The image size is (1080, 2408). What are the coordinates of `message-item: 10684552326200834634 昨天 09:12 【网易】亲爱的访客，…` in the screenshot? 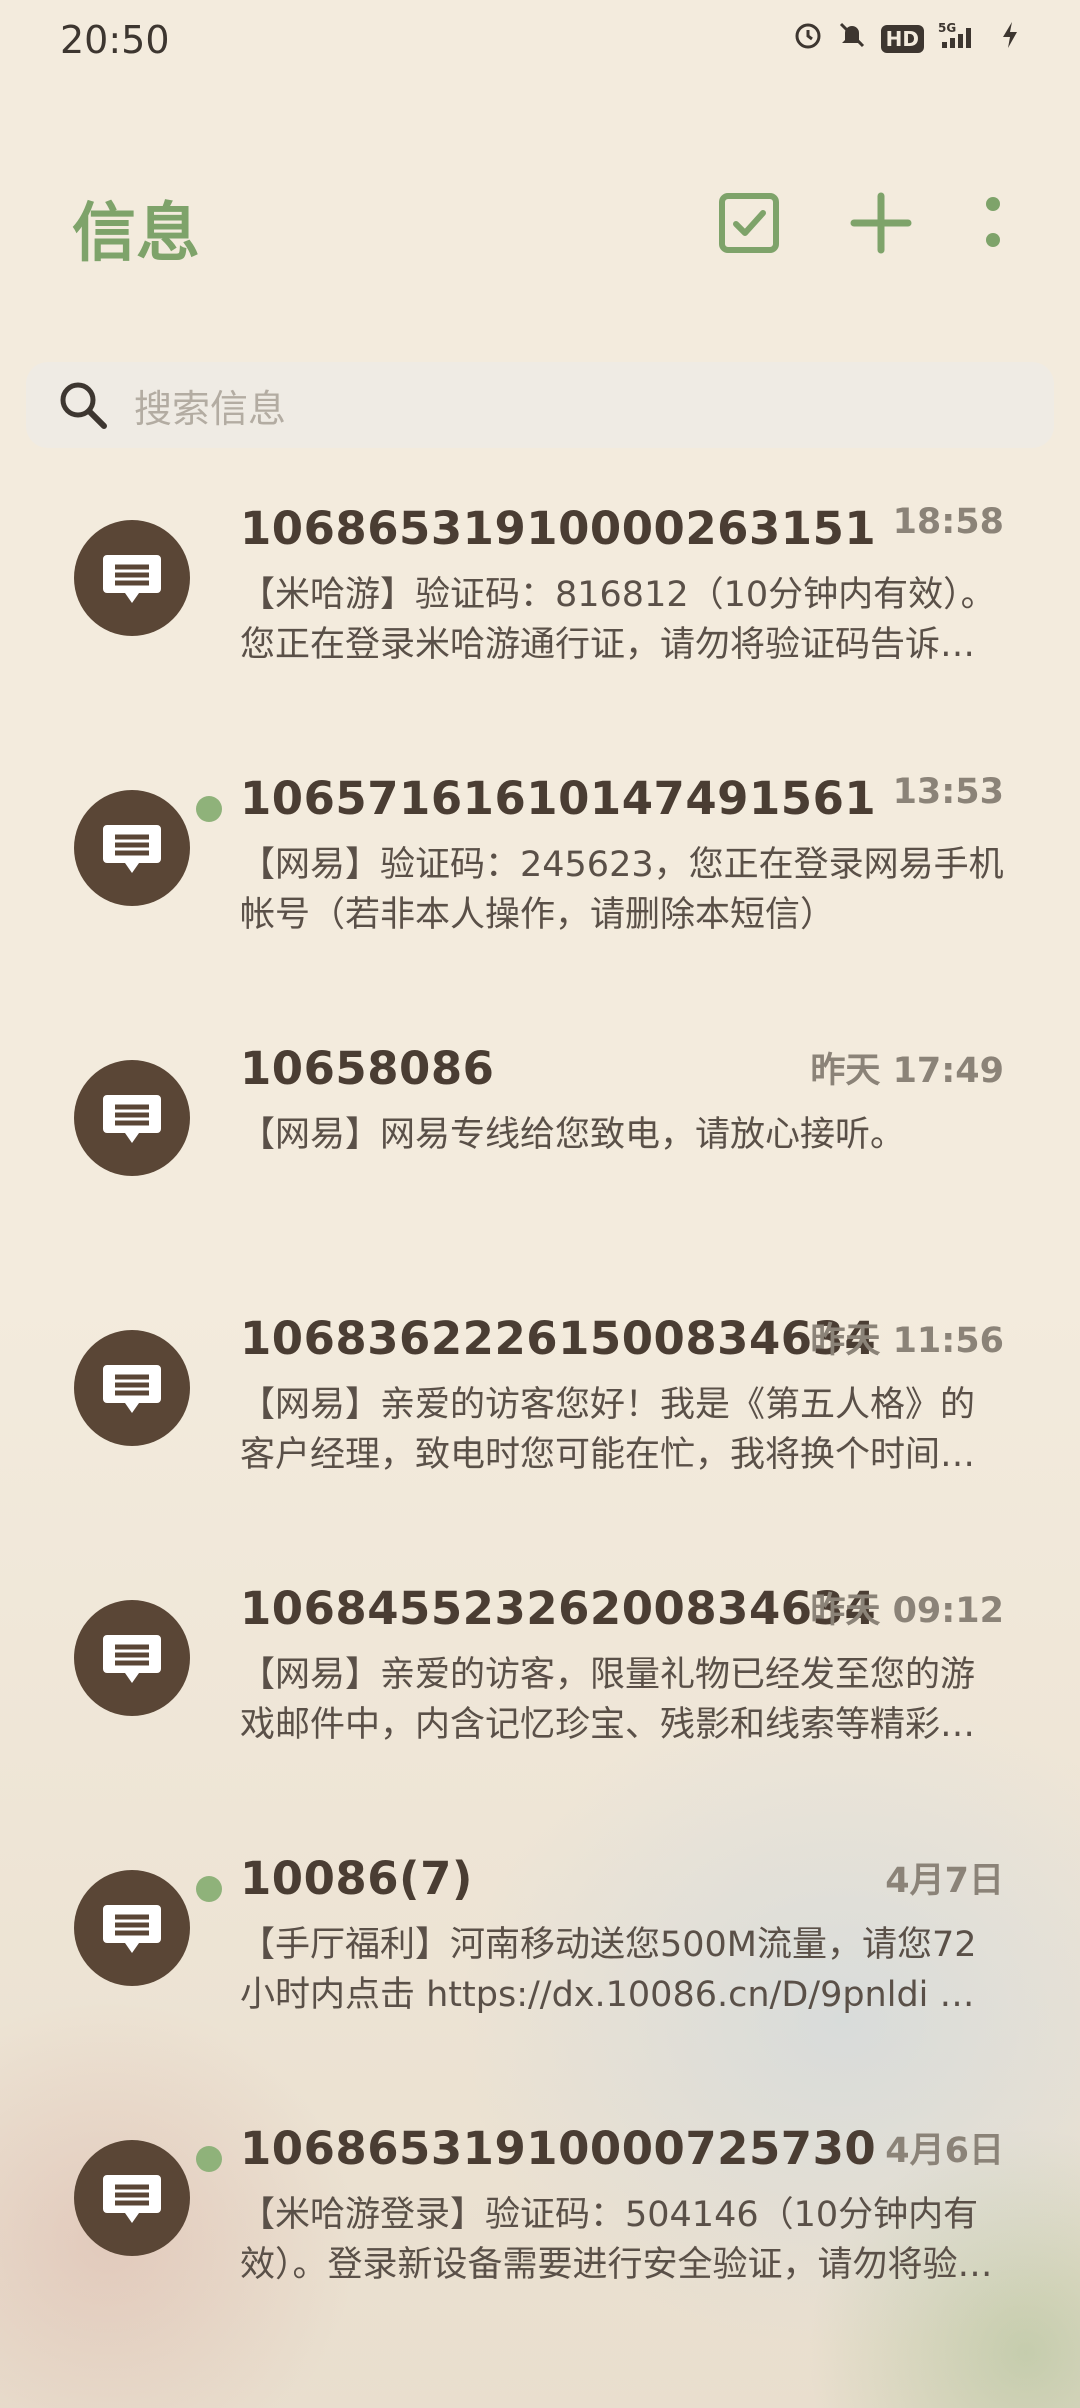 It's located at (540, 1695).